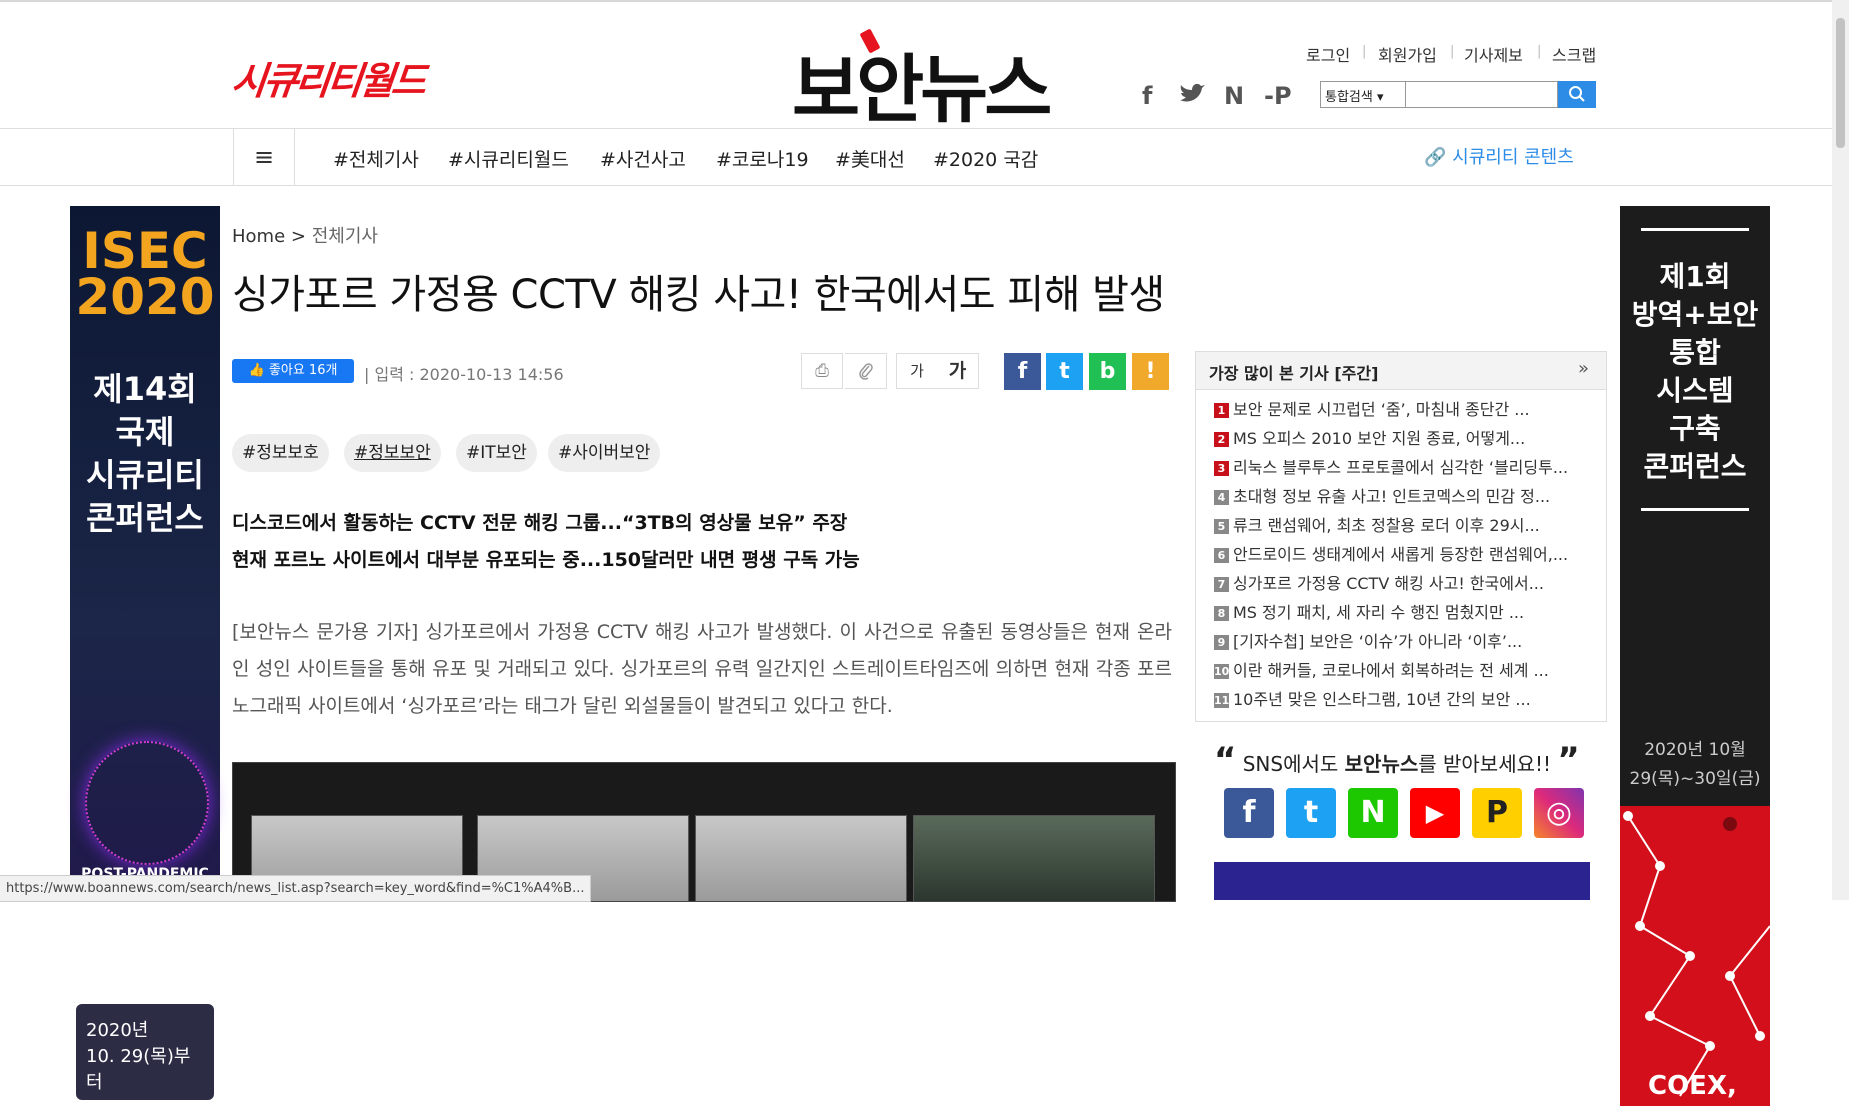 The image size is (1849, 1106). Describe the element at coordinates (1147, 96) in the screenshot. I see `facebook-icon: f` at that location.